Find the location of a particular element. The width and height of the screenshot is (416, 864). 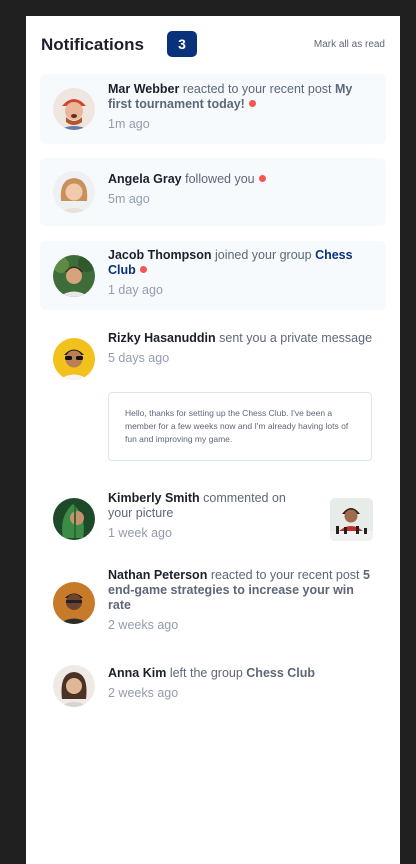

notification-body: Angela Gray followed you 5m ago is located at coordinates (241, 189).